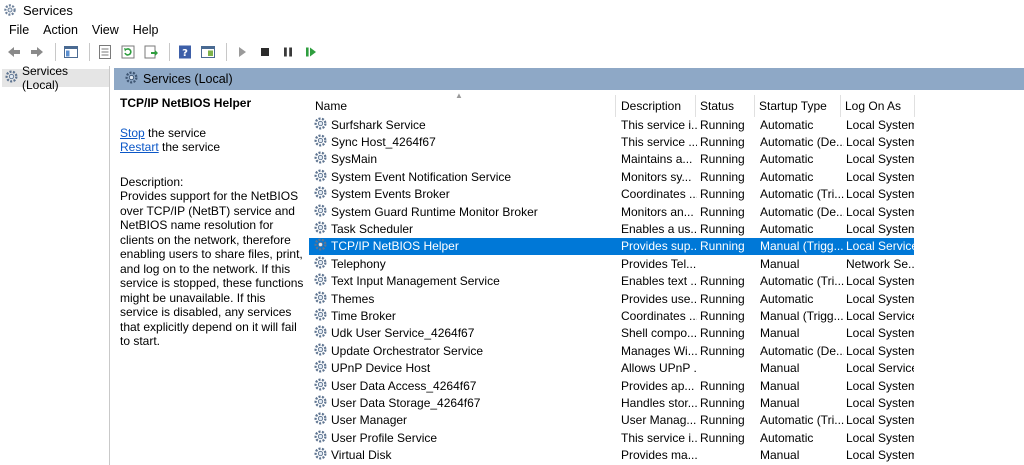 The height and width of the screenshot is (465, 1024). What do you see at coordinates (213, 133) in the screenshot?
I see `stop-action: Stop the service` at bounding box center [213, 133].